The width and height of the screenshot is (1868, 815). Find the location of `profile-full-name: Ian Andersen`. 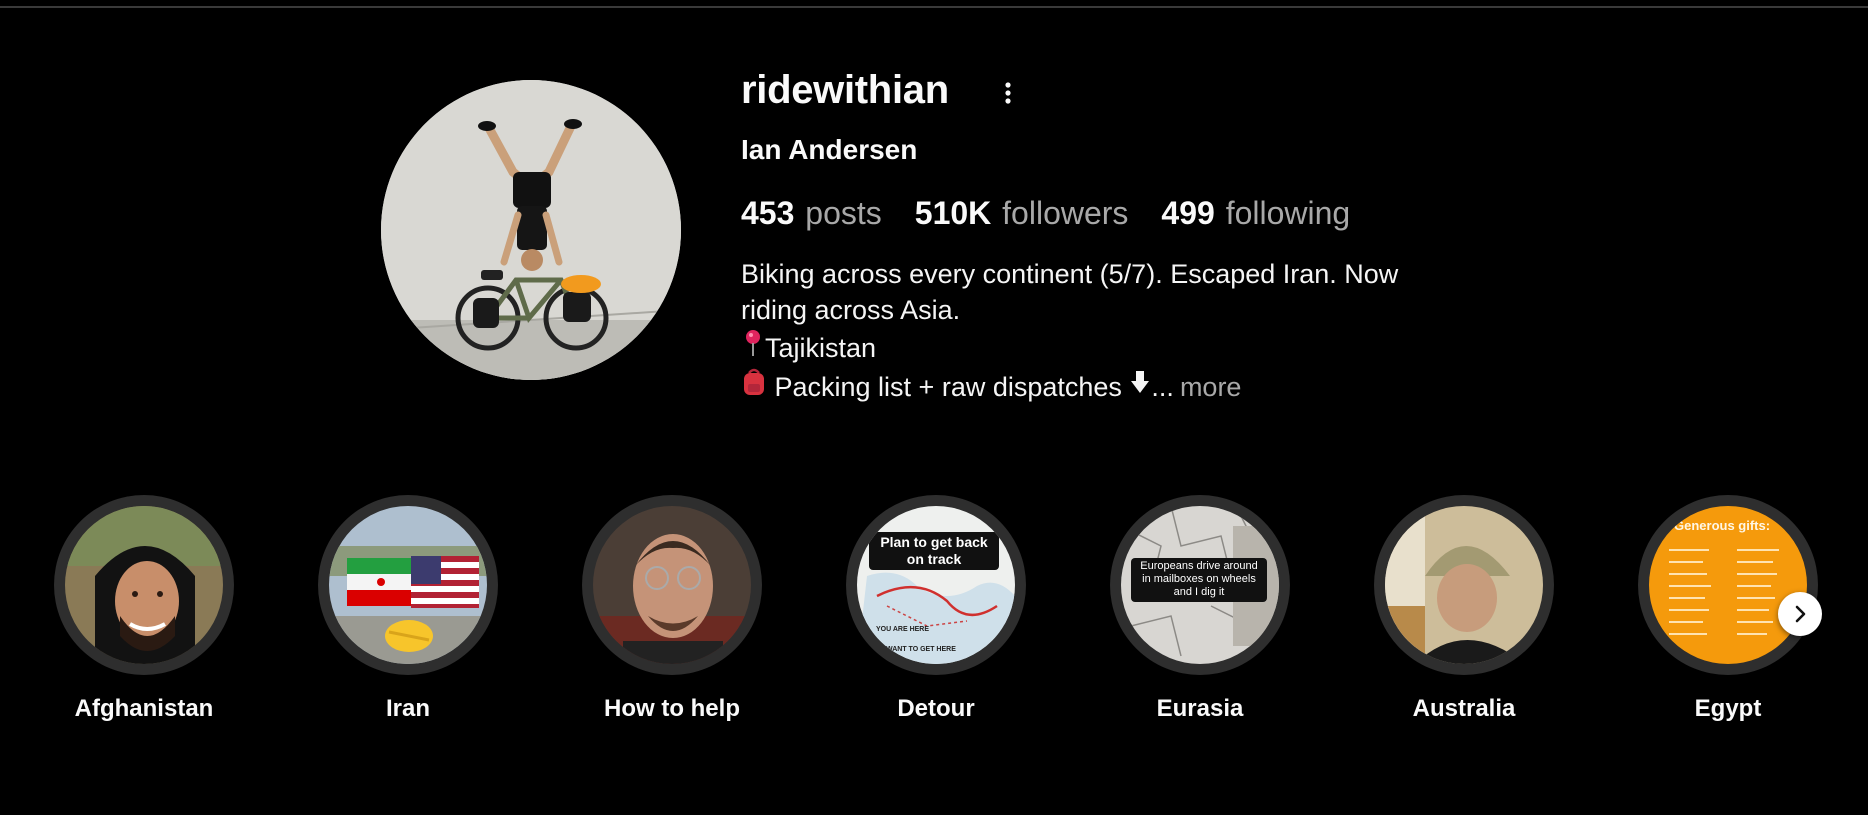

profile-full-name: Ian Andersen is located at coordinates (829, 149).